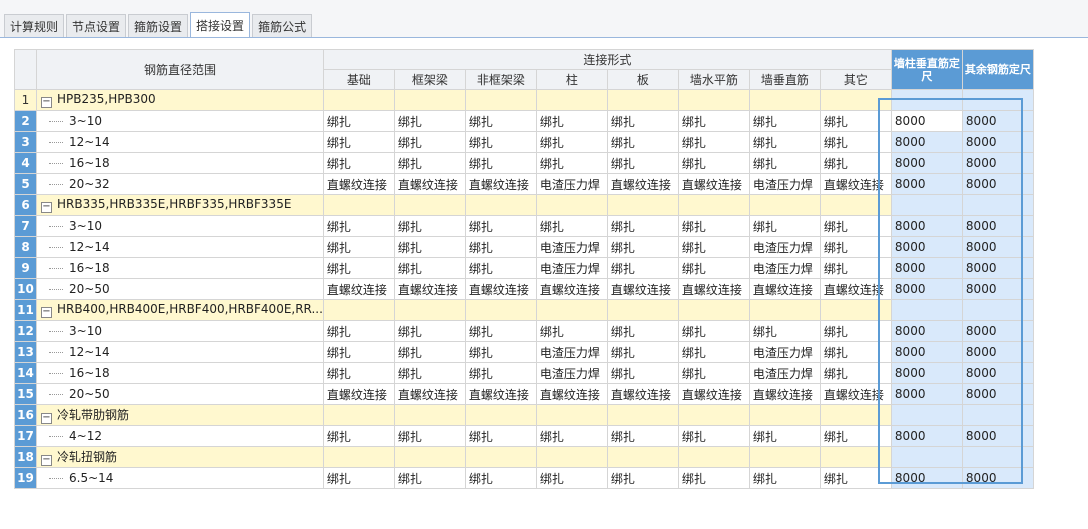 This screenshot has width=1088, height=529. What do you see at coordinates (180, 205) in the screenshot?
I see `group-name-cell: − HRB335,HRB335E,HRBF335,HRBF335E` at bounding box center [180, 205].